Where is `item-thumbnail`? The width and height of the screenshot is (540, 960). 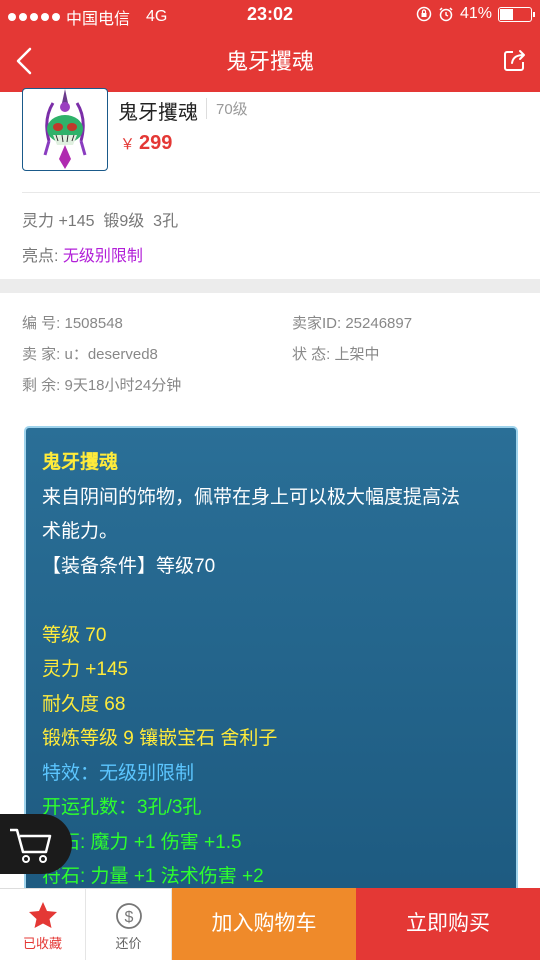 item-thumbnail is located at coordinates (65, 129).